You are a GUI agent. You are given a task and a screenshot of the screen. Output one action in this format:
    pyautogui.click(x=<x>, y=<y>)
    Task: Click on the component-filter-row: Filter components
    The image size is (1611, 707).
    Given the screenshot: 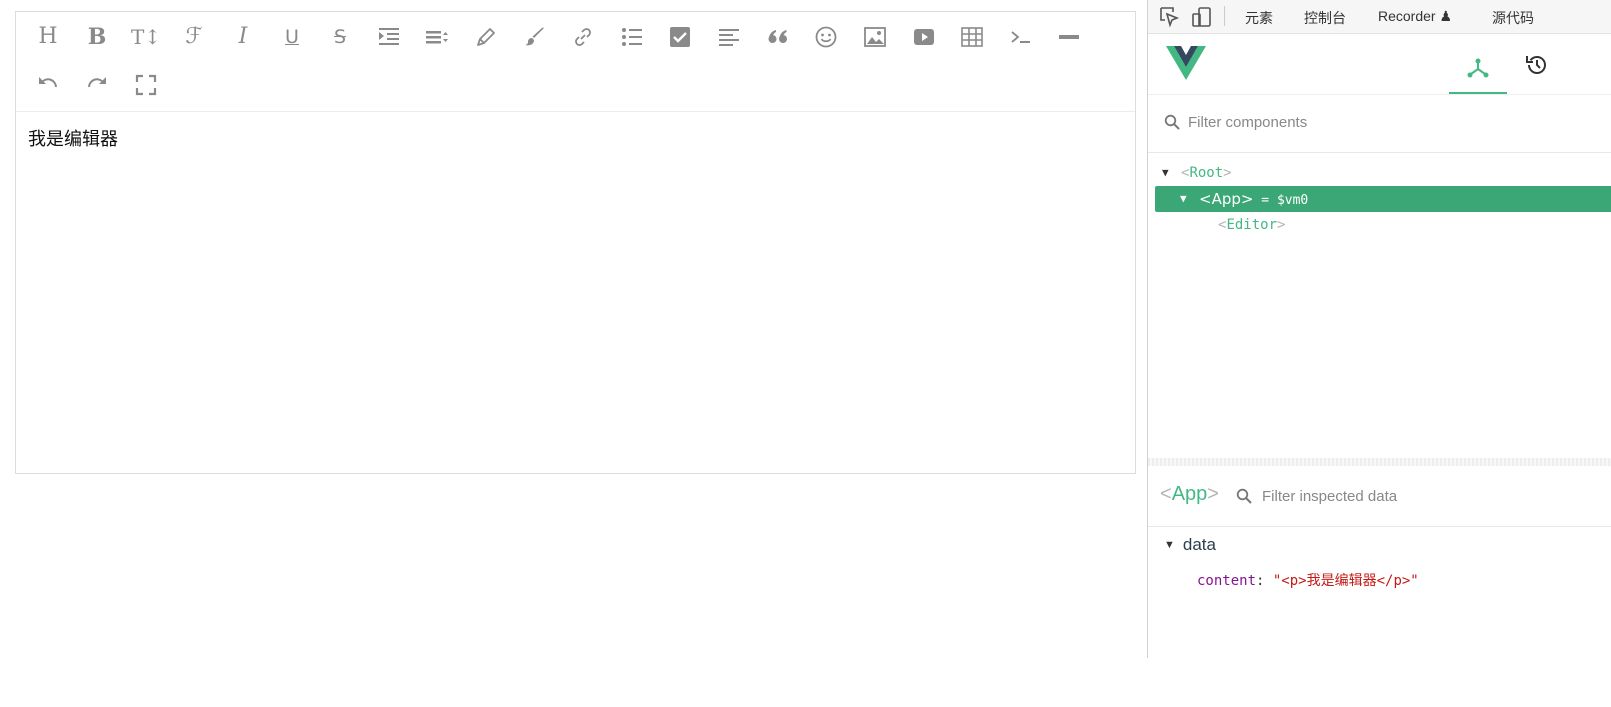 What is the action you would take?
    pyautogui.click(x=1379, y=123)
    